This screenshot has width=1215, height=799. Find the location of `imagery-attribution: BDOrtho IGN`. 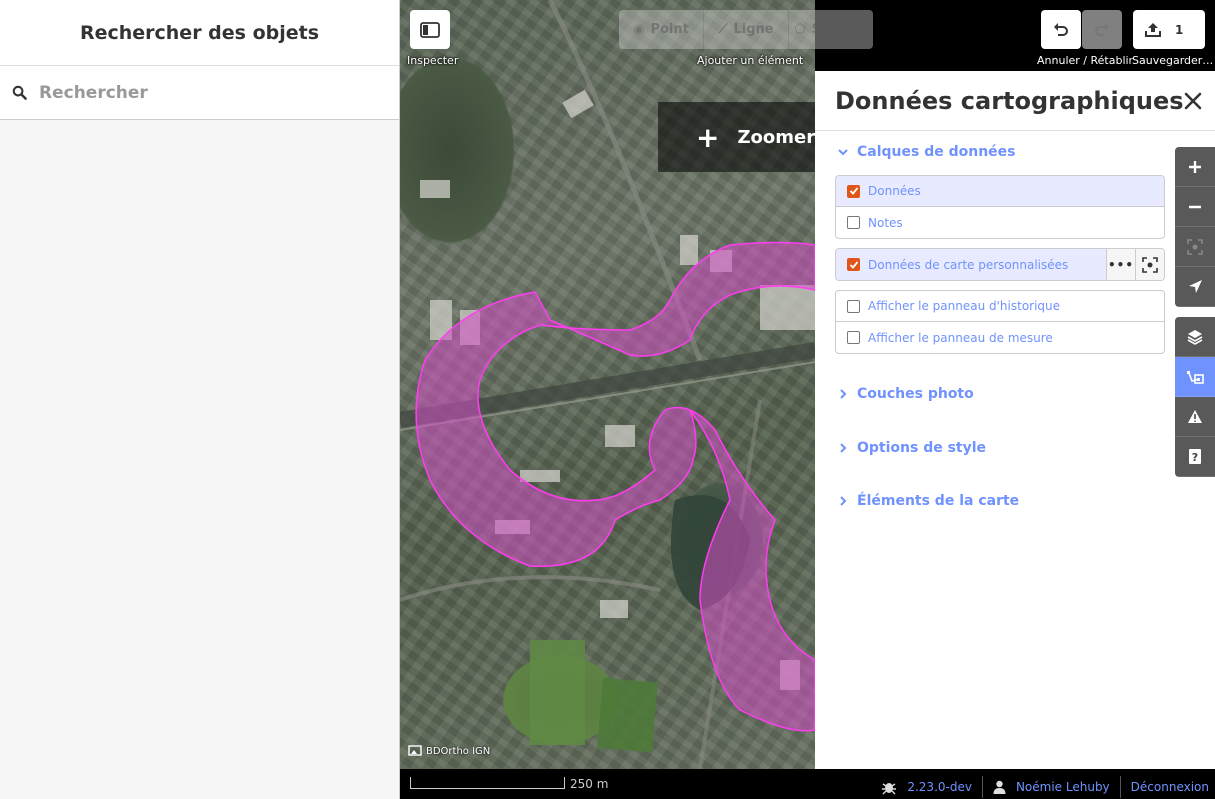

imagery-attribution: BDOrtho IGN is located at coordinates (449, 751).